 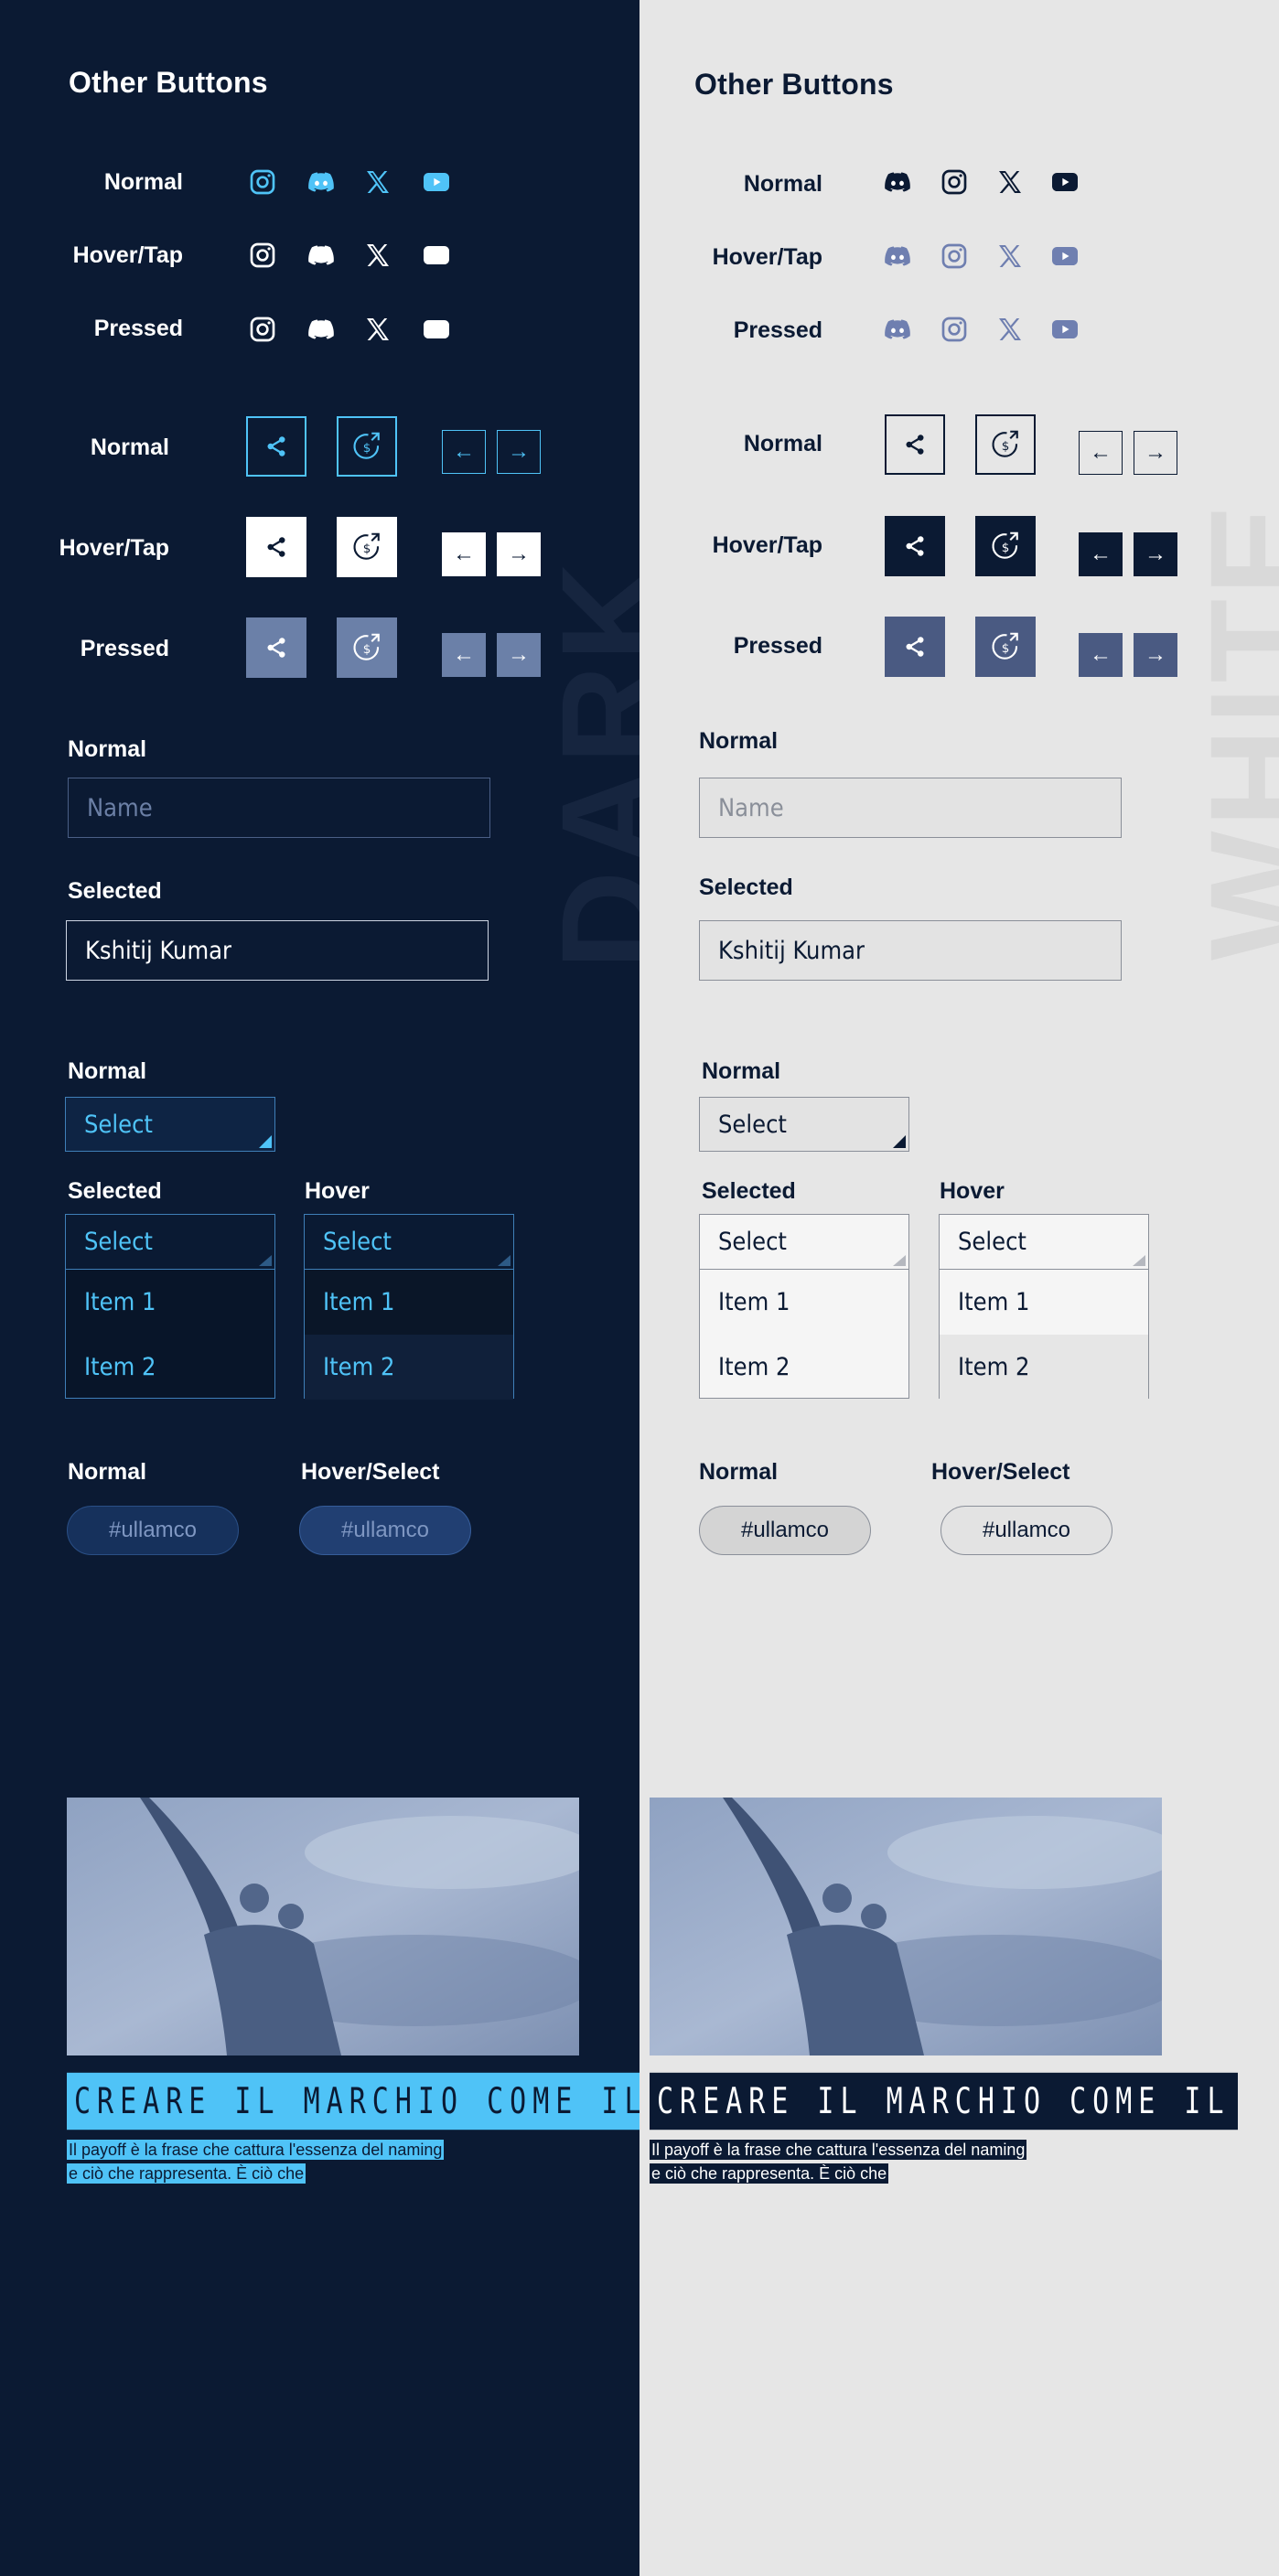 I want to click on select-hover-label: Hover, so click(x=972, y=1191).